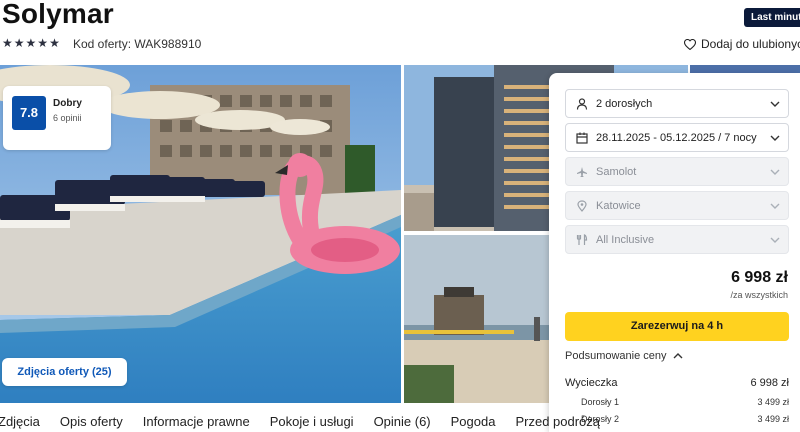  Describe the element at coordinates (29, 113) in the screenshot. I see `rating-score: 7.8` at that location.